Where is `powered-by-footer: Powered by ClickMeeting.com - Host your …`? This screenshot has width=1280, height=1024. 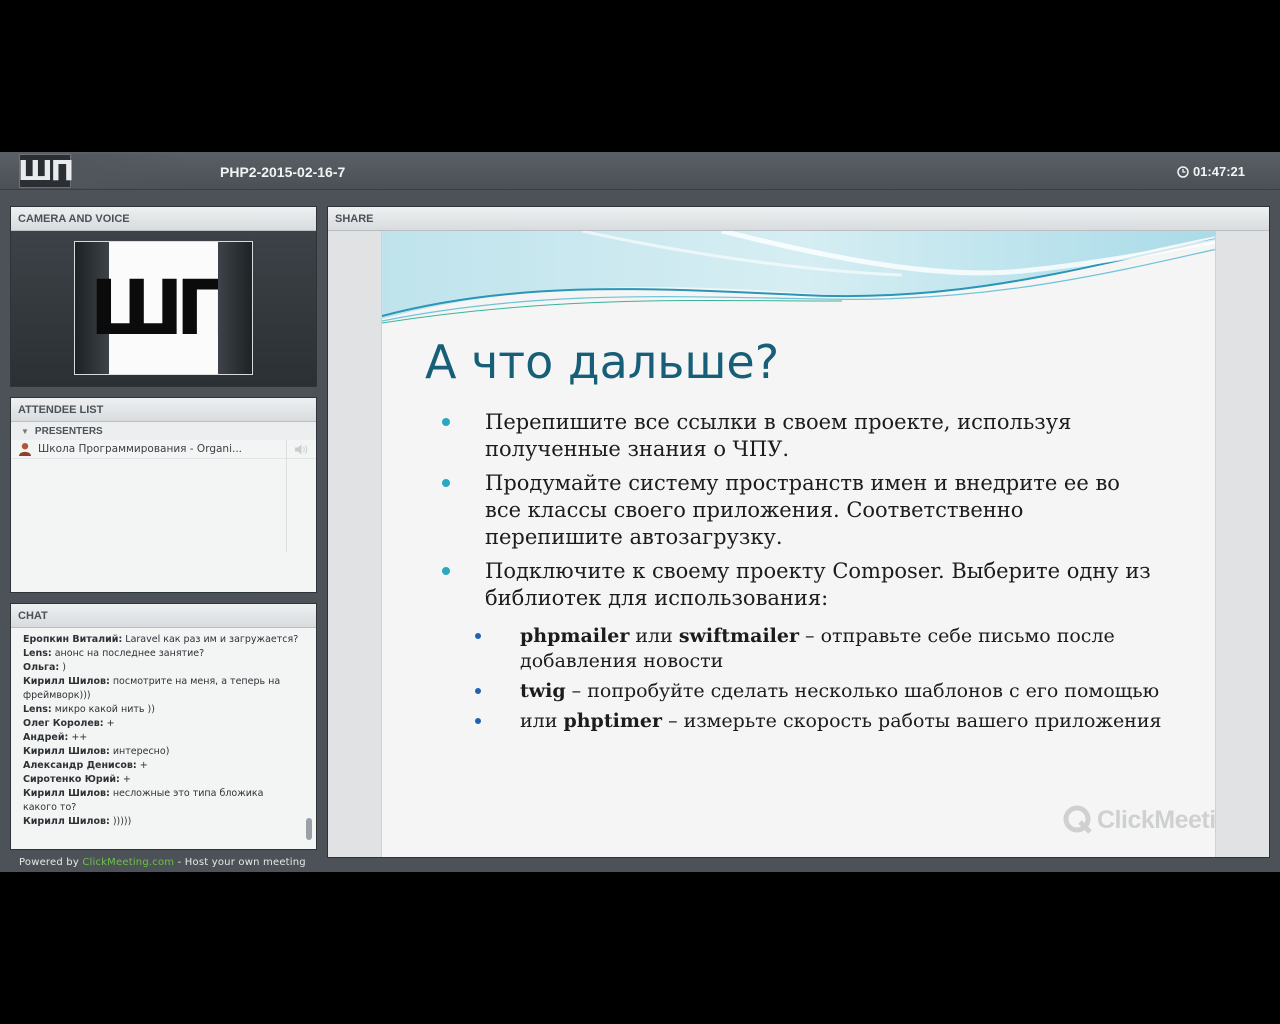 powered-by-footer: Powered by ClickMeeting.com - Host your … is located at coordinates (162, 862).